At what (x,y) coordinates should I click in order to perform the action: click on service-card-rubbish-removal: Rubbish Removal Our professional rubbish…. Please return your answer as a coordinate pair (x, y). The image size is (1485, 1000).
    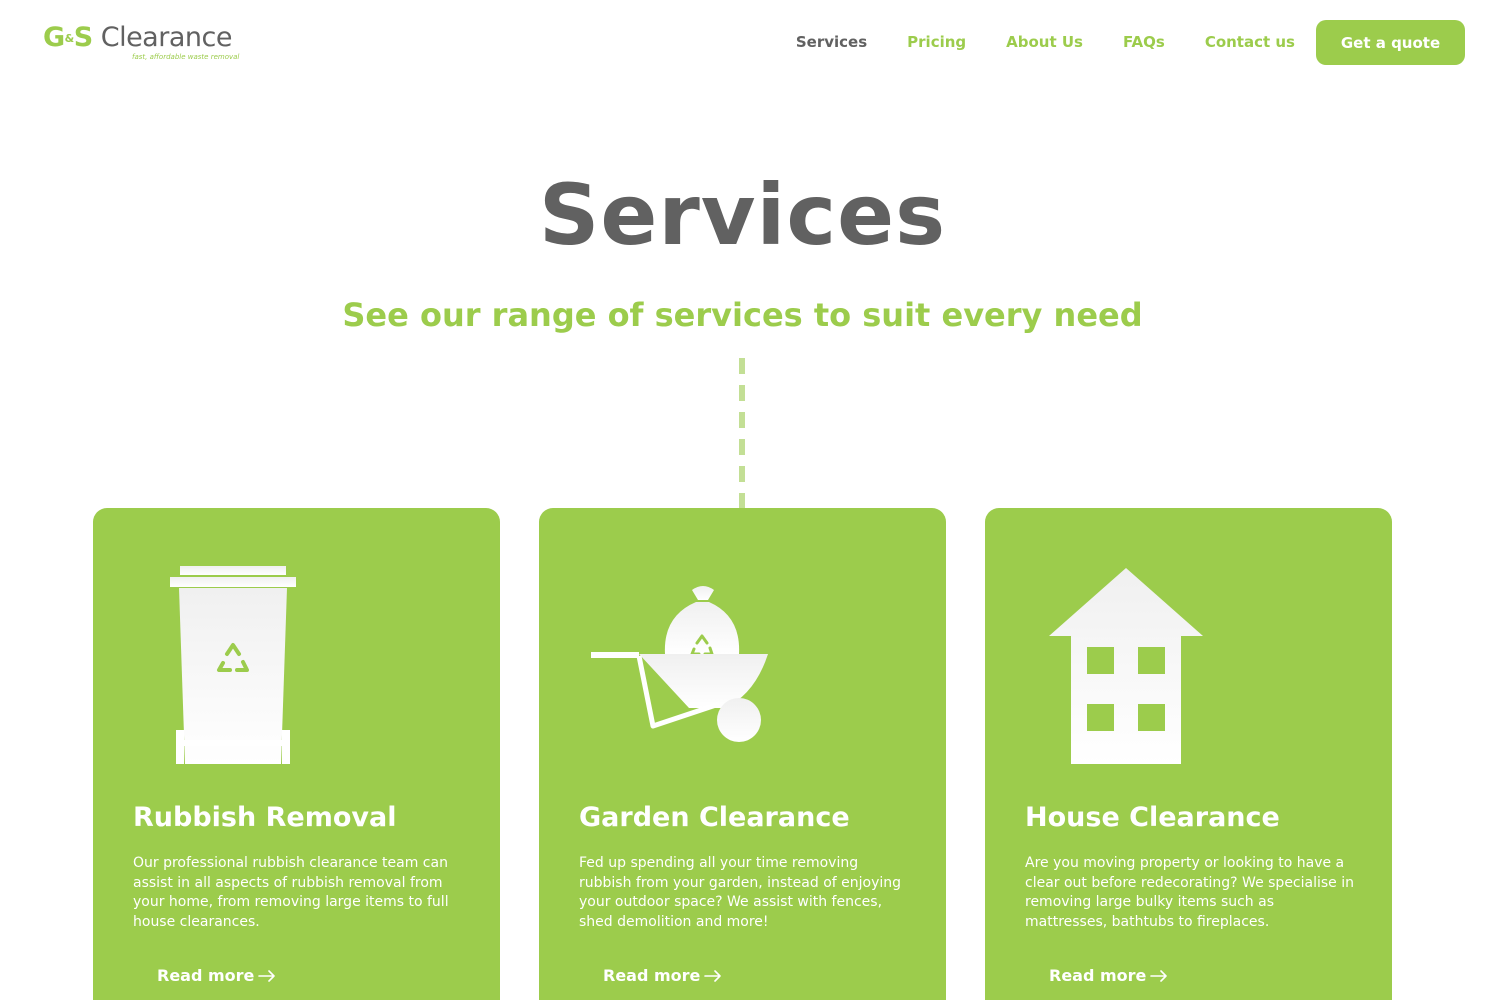
    Looking at the image, I should click on (296, 754).